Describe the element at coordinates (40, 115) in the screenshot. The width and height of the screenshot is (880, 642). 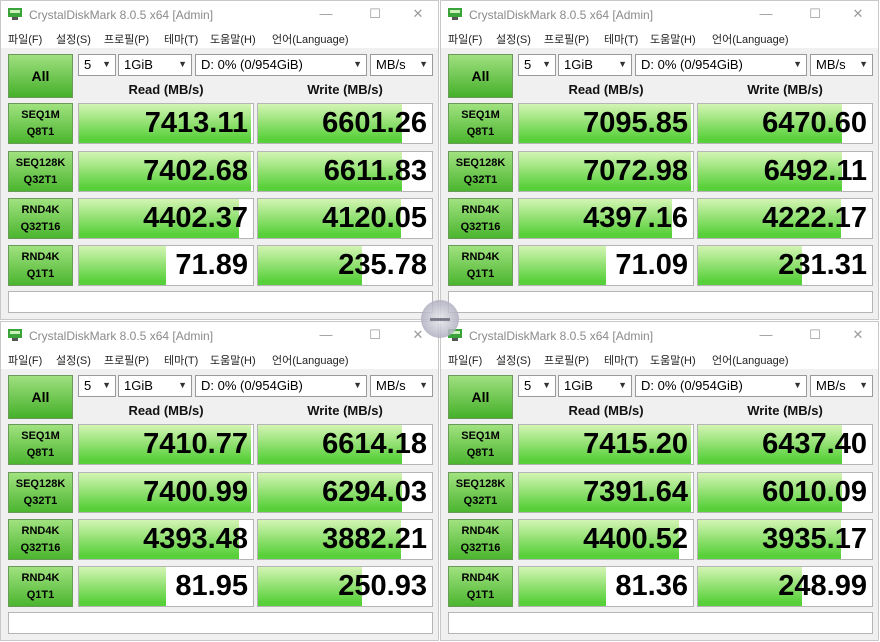
I see `test-name: SEQ1M` at that location.